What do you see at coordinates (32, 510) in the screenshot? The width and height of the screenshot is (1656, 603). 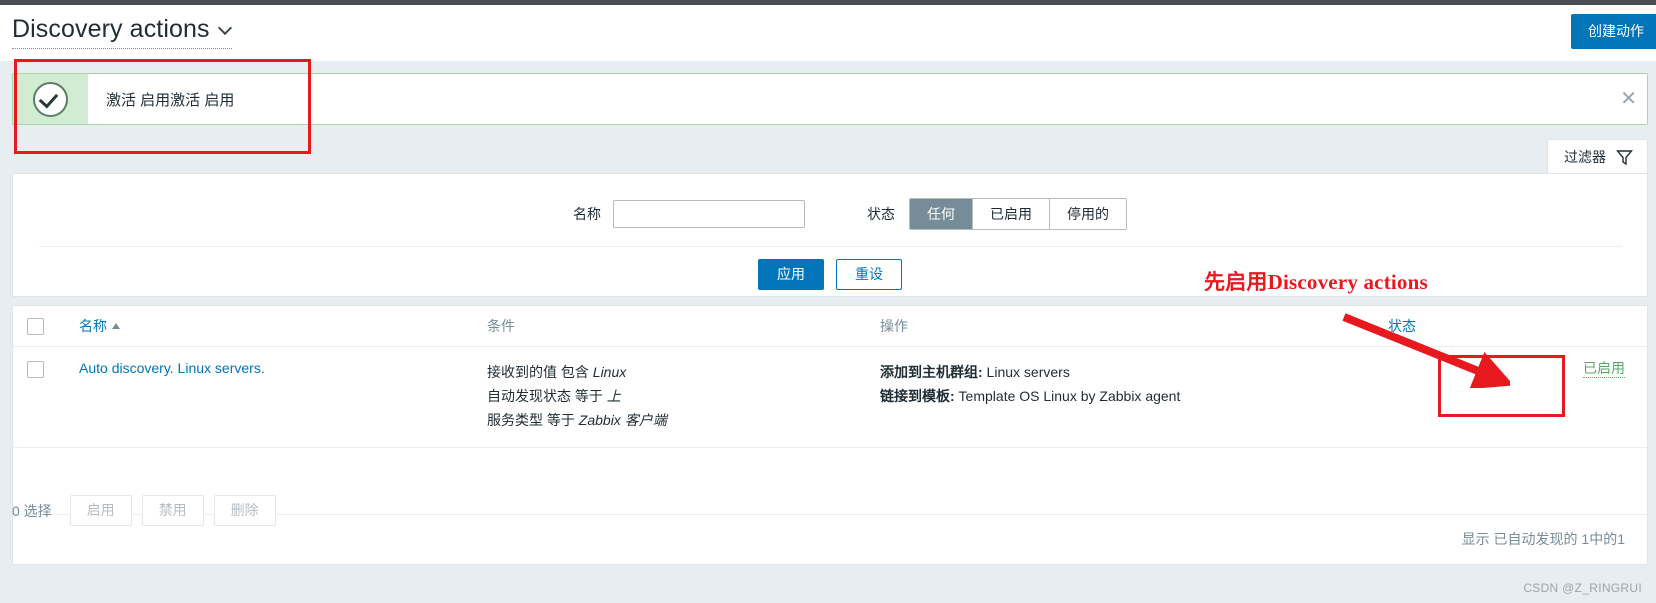 I see `selection-count: 0 选择` at bounding box center [32, 510].